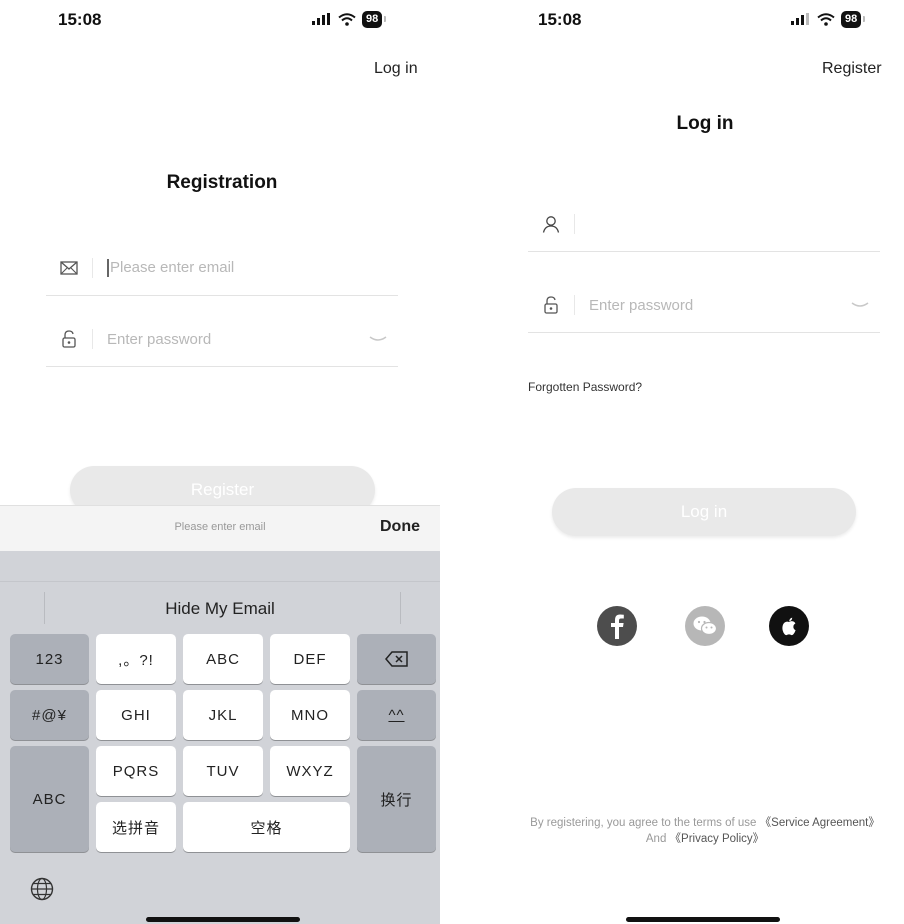 This screenshot has width=904, height=924. Describe the element at coordinates (396, 69) in the screenshot. I see `login-link: Log in` at that location.